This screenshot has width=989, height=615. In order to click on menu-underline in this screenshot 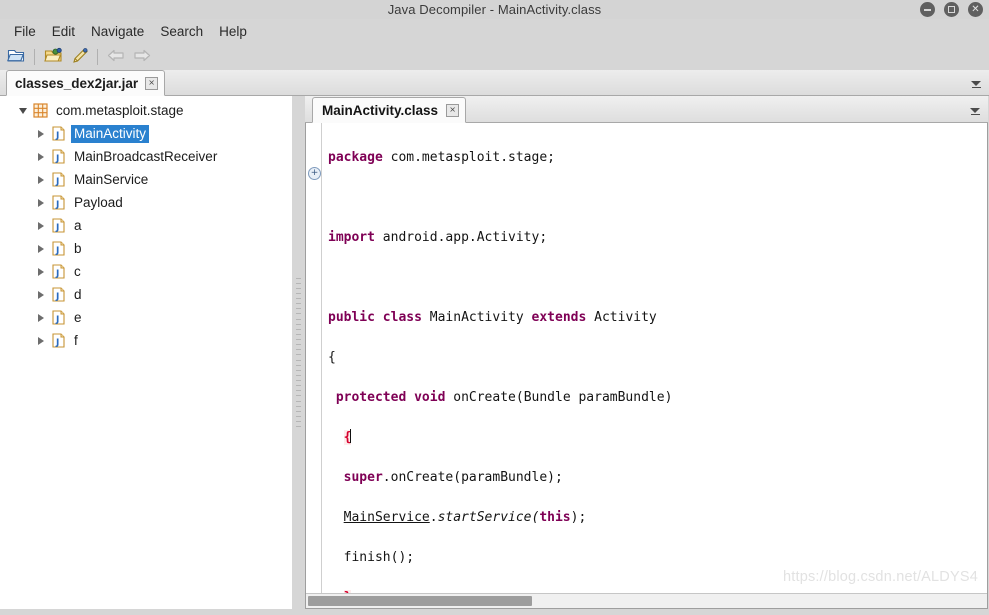, I will do `click(975, 114)`.